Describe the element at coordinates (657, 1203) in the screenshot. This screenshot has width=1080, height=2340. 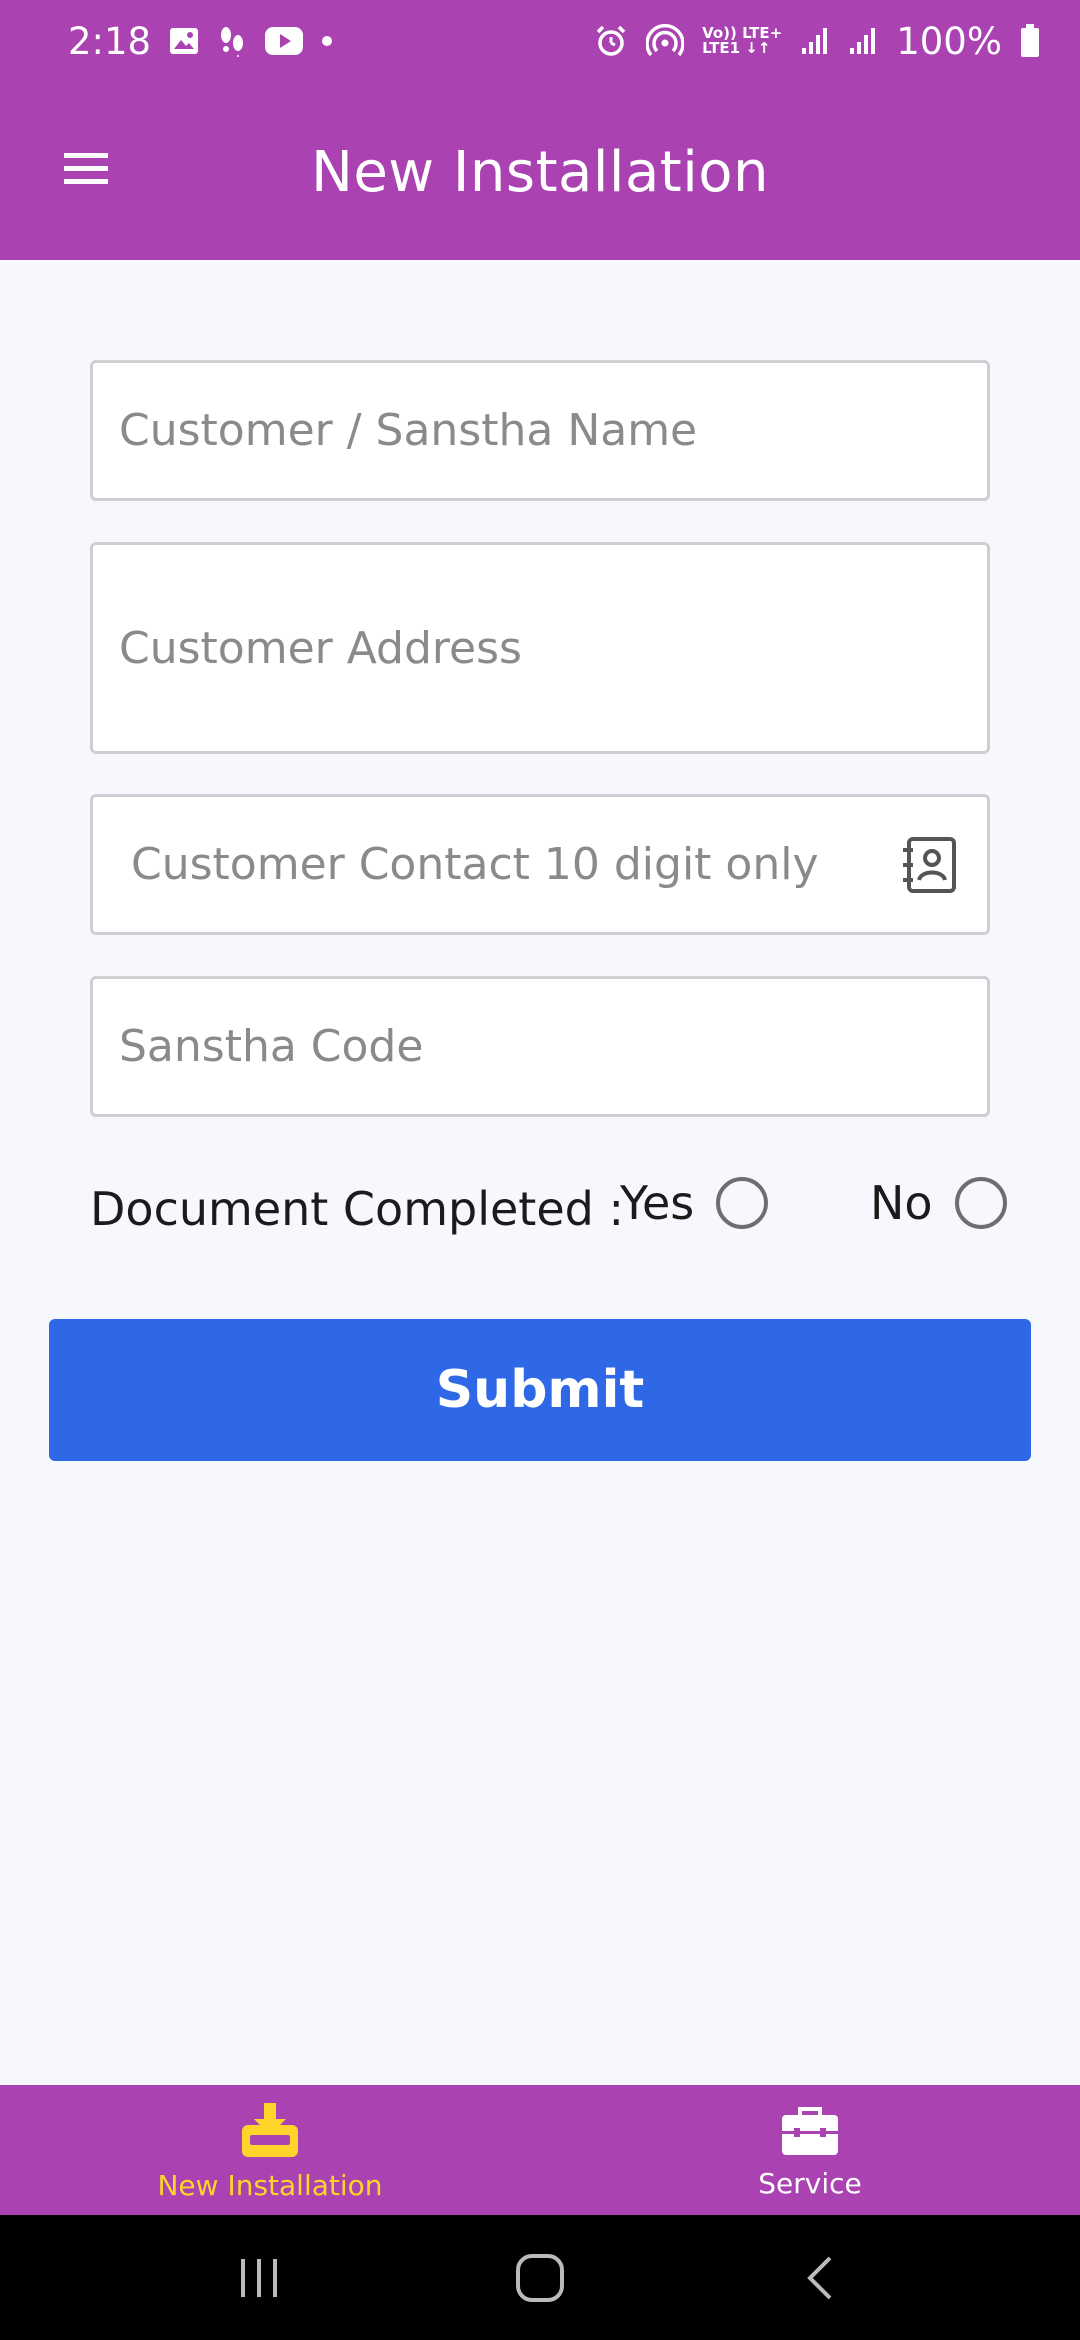
I see `radio-yes-label: Yes` at that location.